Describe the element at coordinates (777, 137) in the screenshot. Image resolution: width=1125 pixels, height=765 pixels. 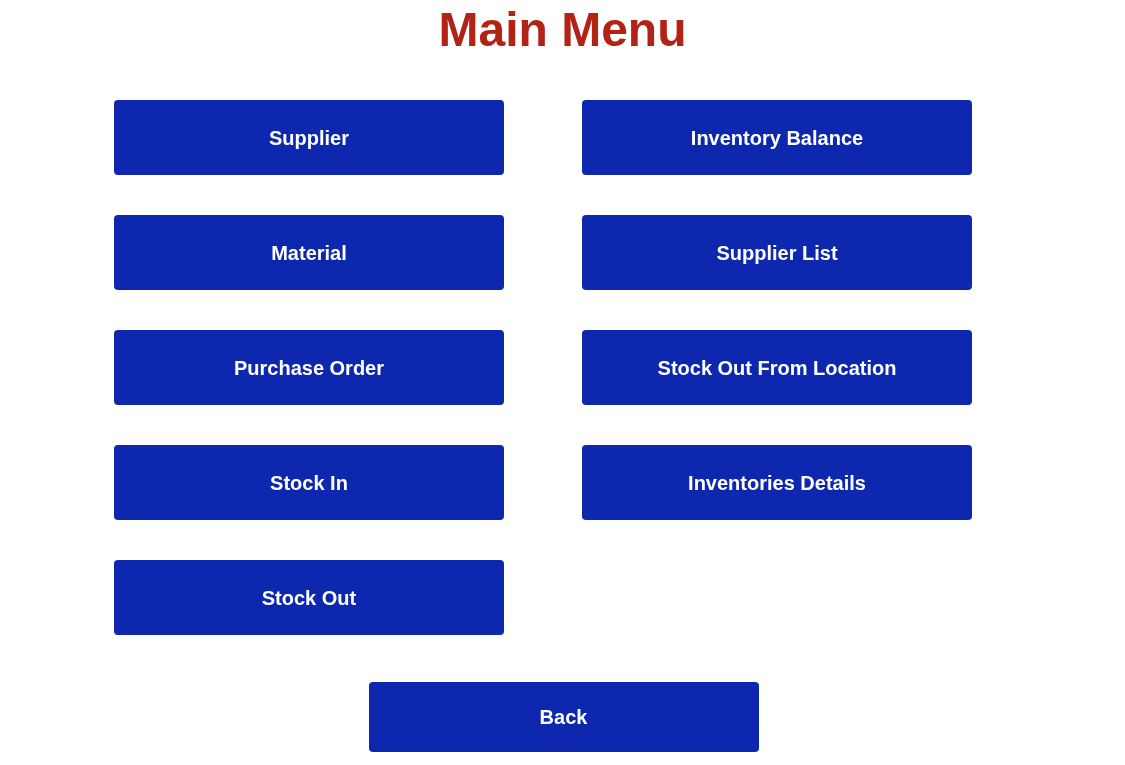
I see `menu-button: Inventory Balance` at that location.